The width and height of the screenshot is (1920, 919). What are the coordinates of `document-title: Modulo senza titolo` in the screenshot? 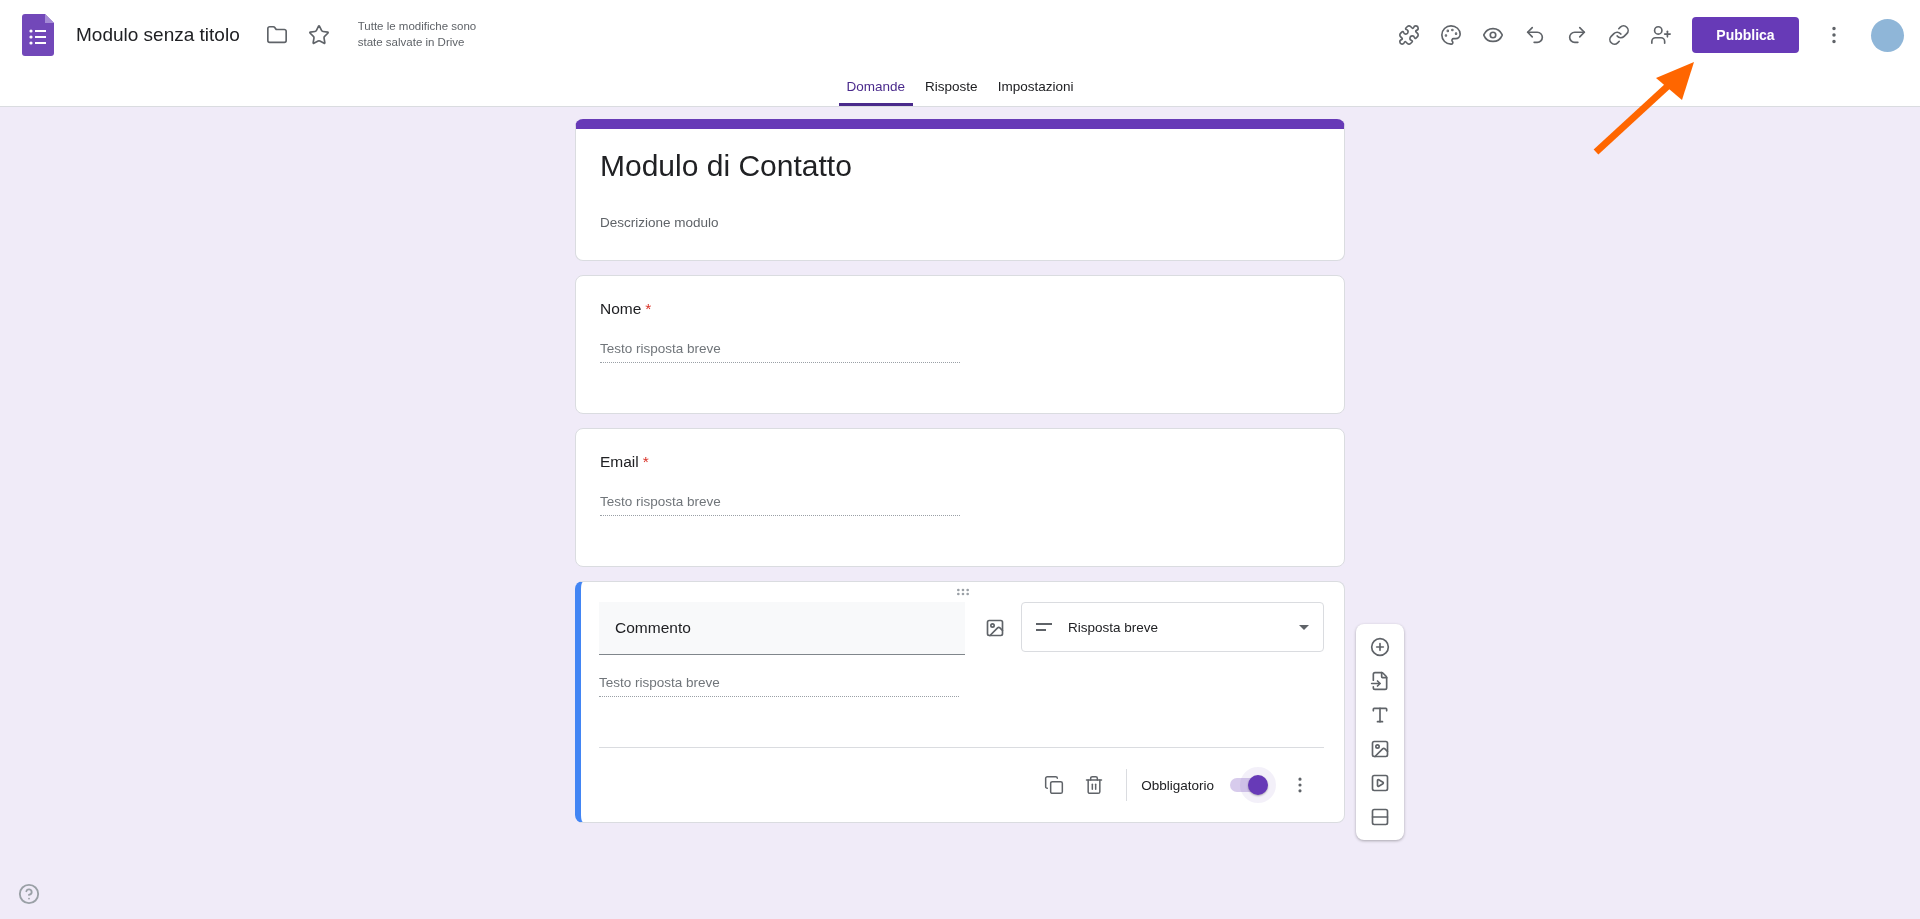 It's located at (158, 35).